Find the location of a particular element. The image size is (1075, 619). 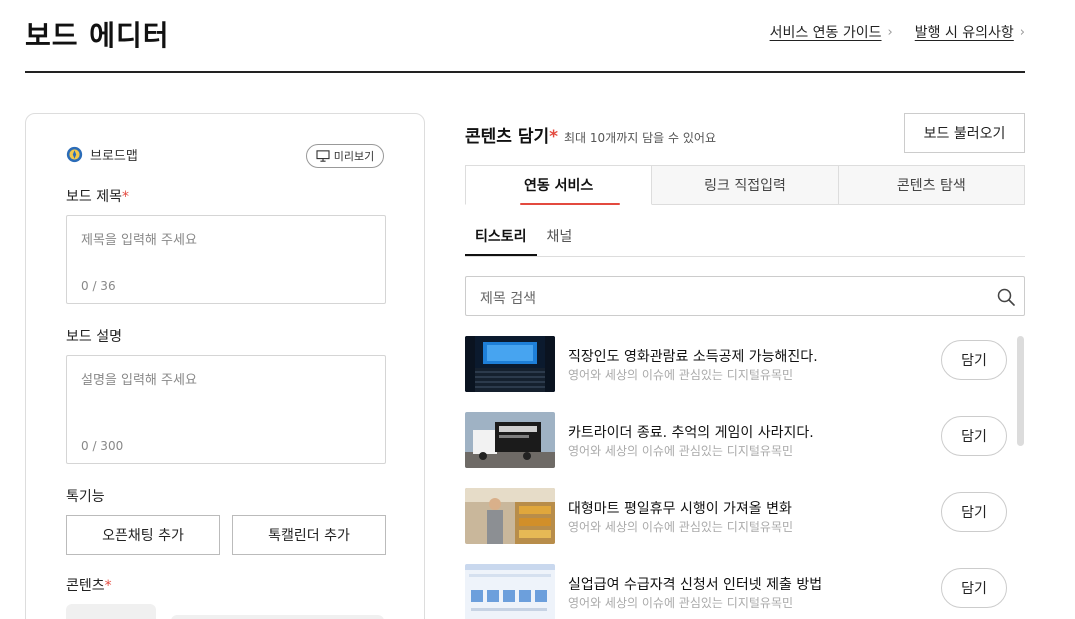

contents-label-text: 콘텐츠 is located at coordinates (85, 586).